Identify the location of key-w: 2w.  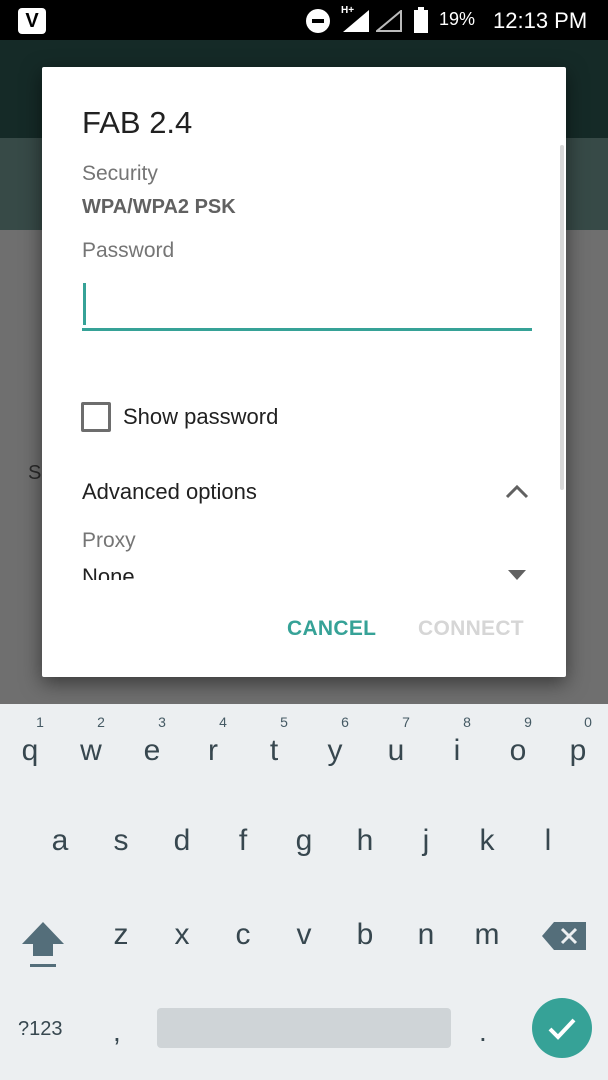
(91, 741).